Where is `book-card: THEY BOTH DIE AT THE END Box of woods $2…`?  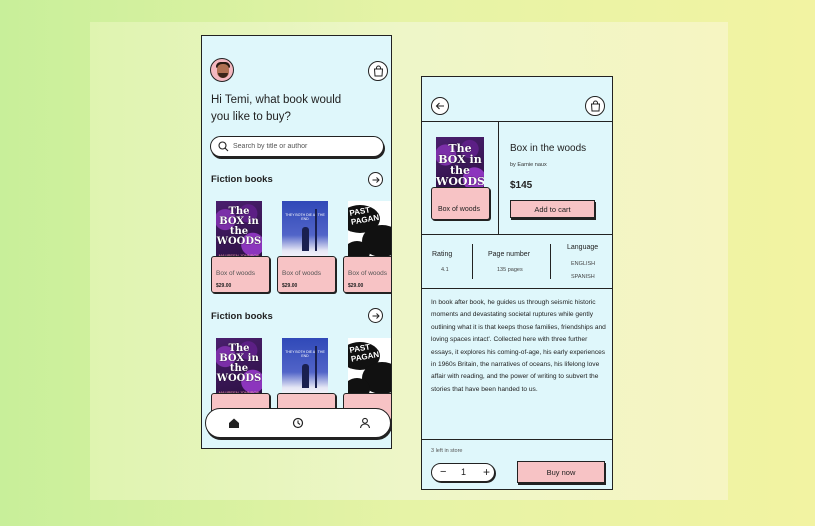
book-card: THEY BOTH DIE AT THE END Box of woods $2… is located at coordinates (306, 247).